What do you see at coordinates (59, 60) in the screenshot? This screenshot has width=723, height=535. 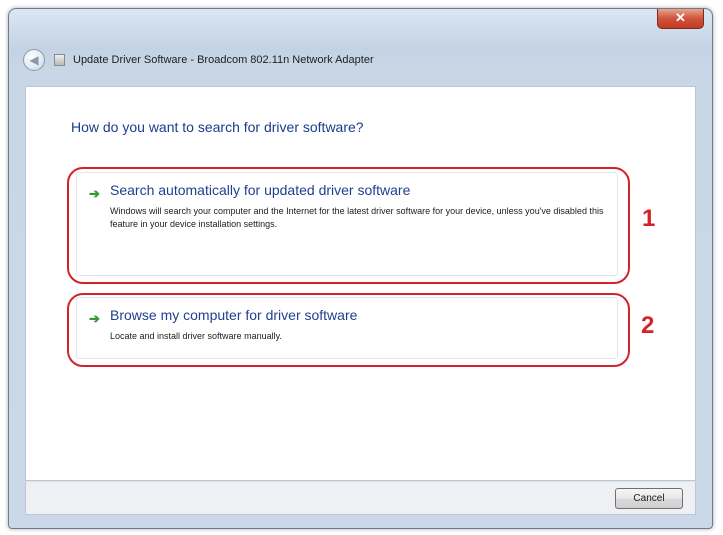 I see `device-icon` at bounding box center [59, 60].